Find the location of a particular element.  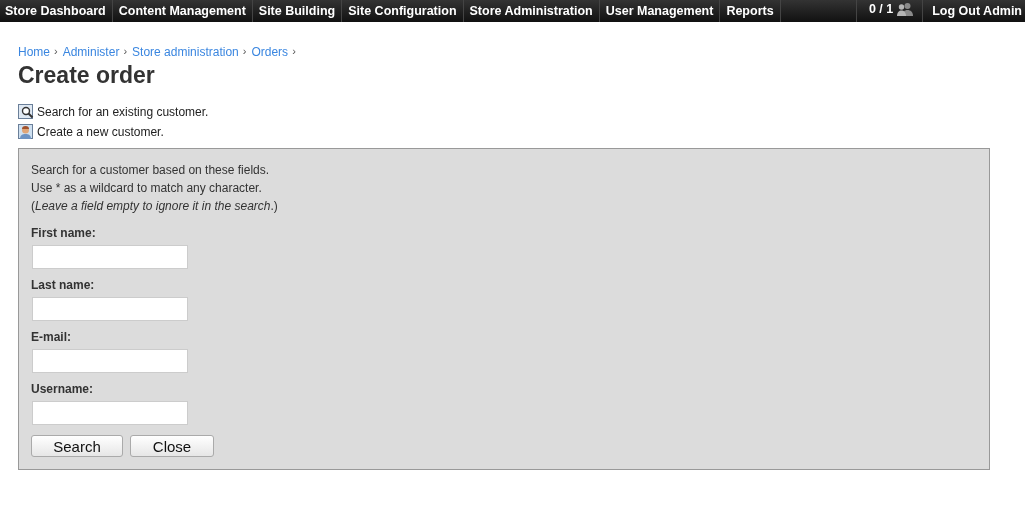

search-icon is located at coordinates (26, 112).